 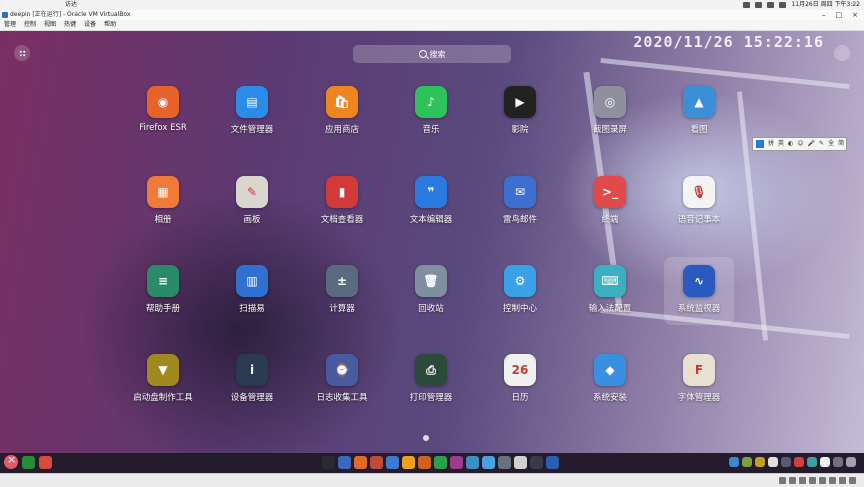 What do you see at coordinates (792, 480) in the screenshot?
I see `optical-icon` at bounding box center [792, 480].